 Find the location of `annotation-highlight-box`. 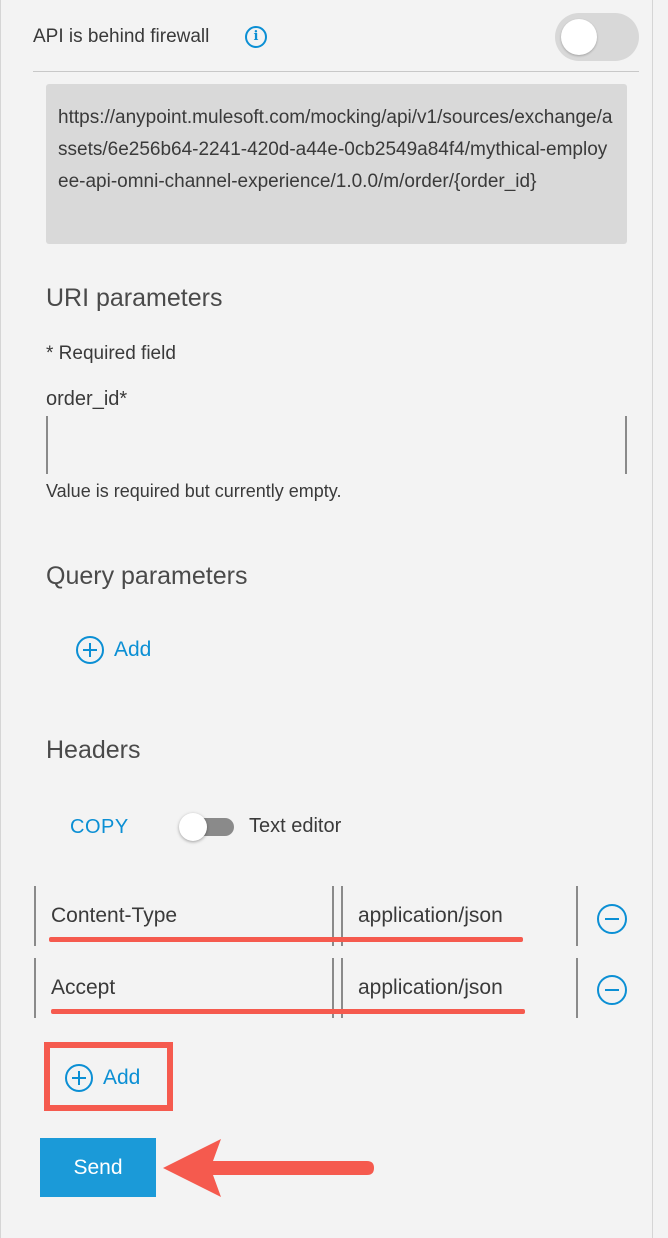

annotation-highlight-box is located at coordinates (108, 1076).